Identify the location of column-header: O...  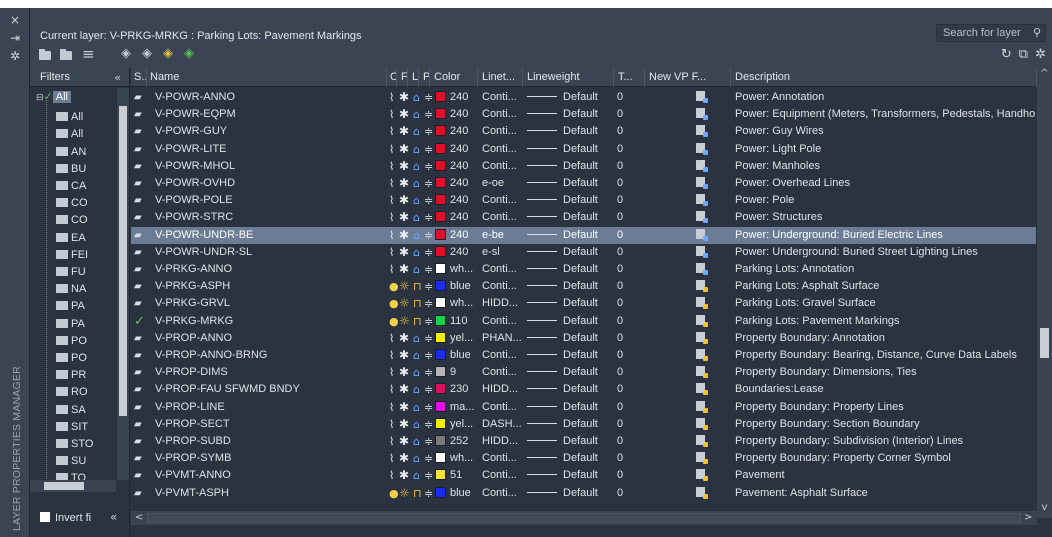
(392, 77).